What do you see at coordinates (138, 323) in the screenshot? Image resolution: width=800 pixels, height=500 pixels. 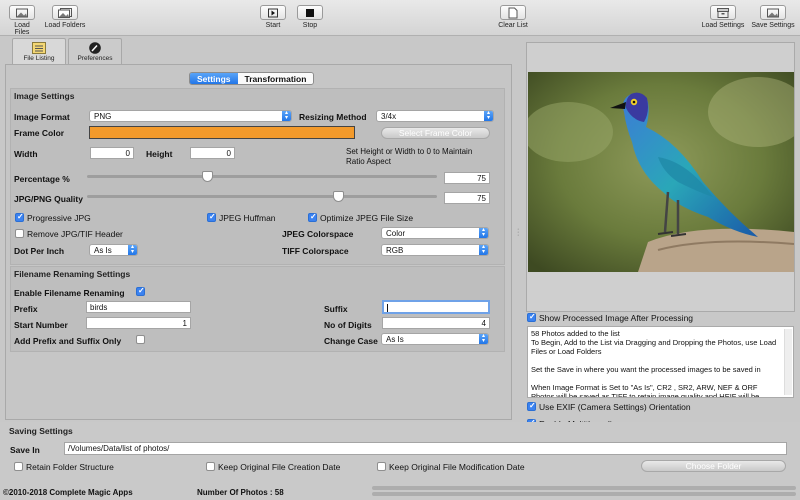 I see `start-number-input: 1` at bounding box center [138, 323].